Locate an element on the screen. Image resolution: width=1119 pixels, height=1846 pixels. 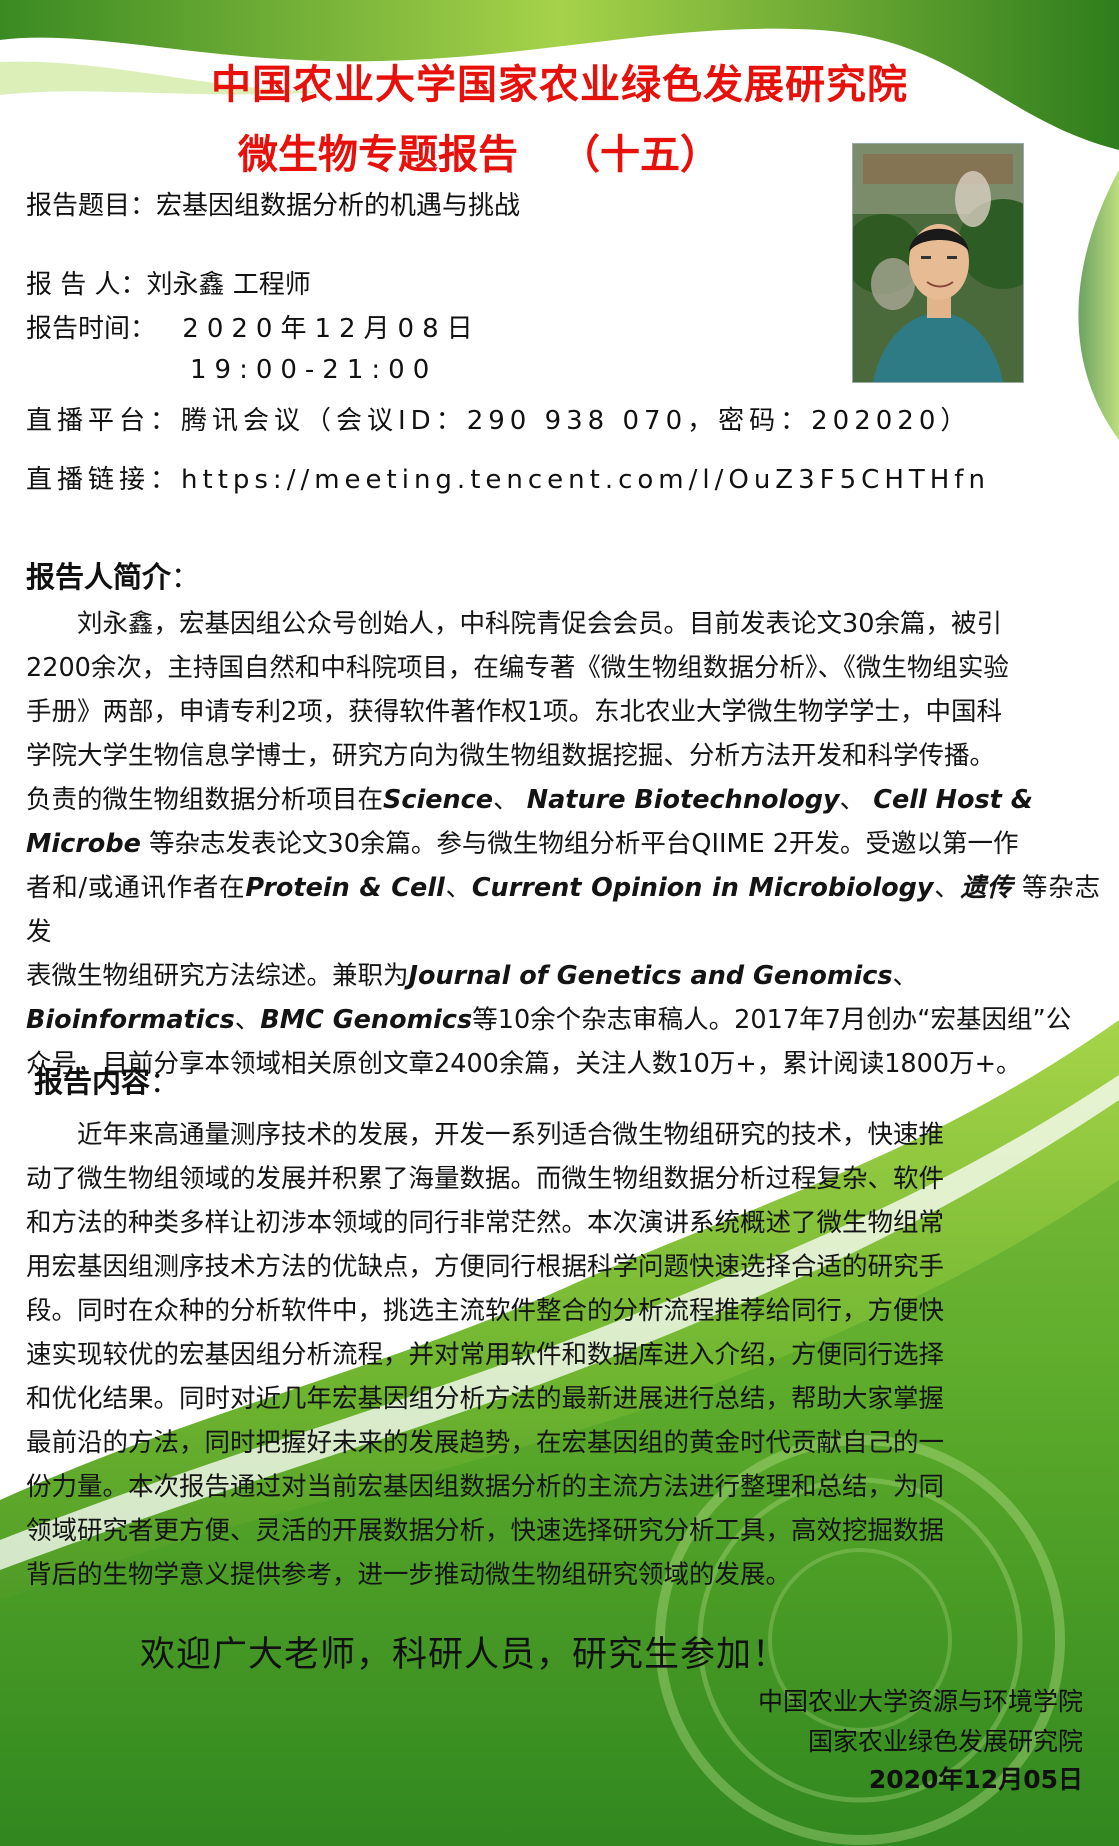
institute-title: 中国农业大学国家农业绿色发展研究院 is located at coordinates (559, 85).